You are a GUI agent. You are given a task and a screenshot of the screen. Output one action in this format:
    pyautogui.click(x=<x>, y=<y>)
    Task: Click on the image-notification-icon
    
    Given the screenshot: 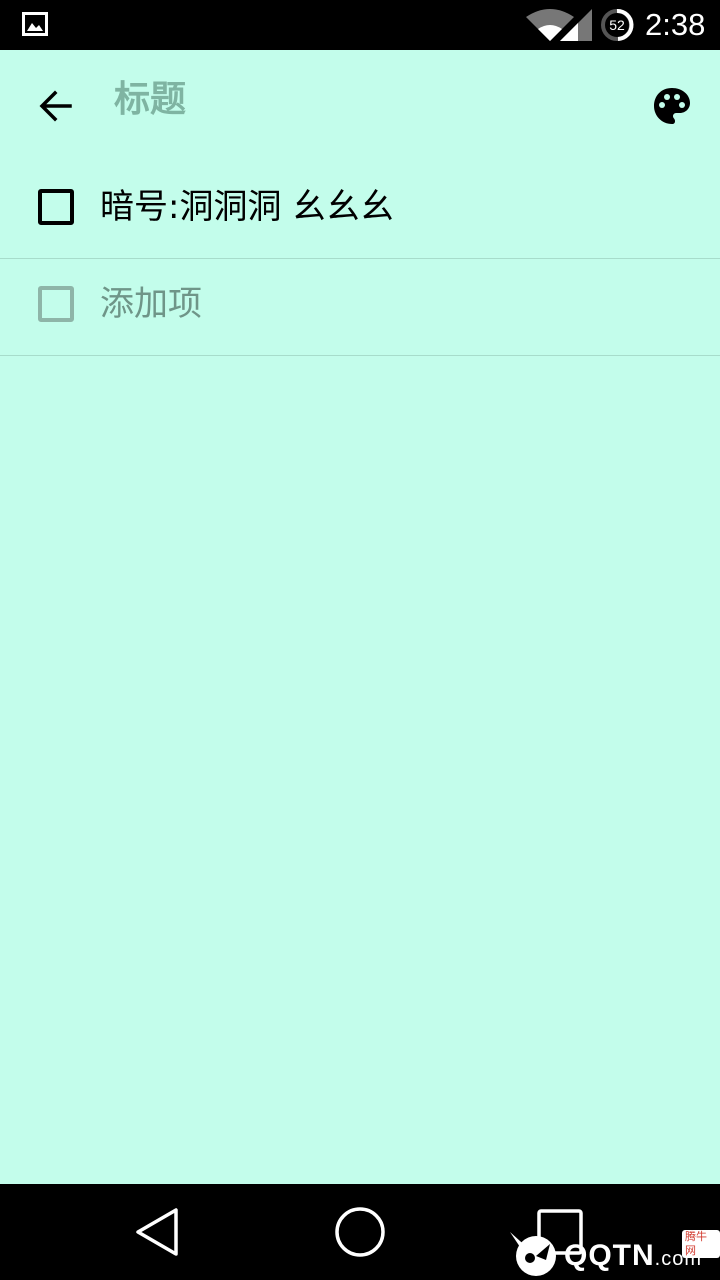 What is the action you would take?
    pyautogui.click(x=35, y=24)
    